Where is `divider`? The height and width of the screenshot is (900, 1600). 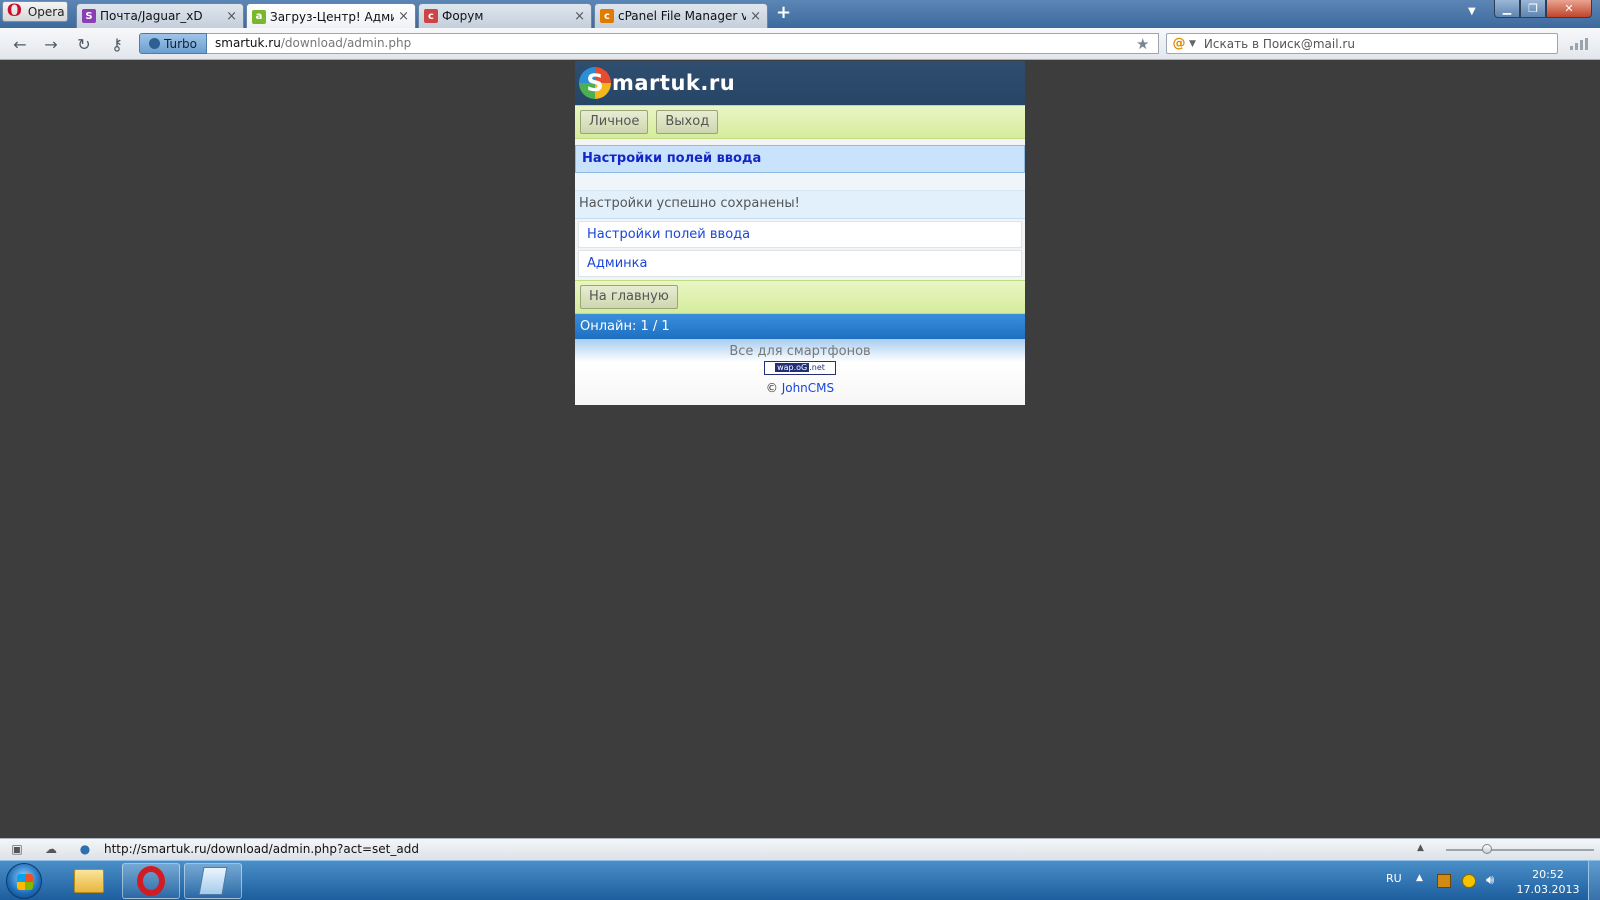 divider is located at coordinates (800, 182).